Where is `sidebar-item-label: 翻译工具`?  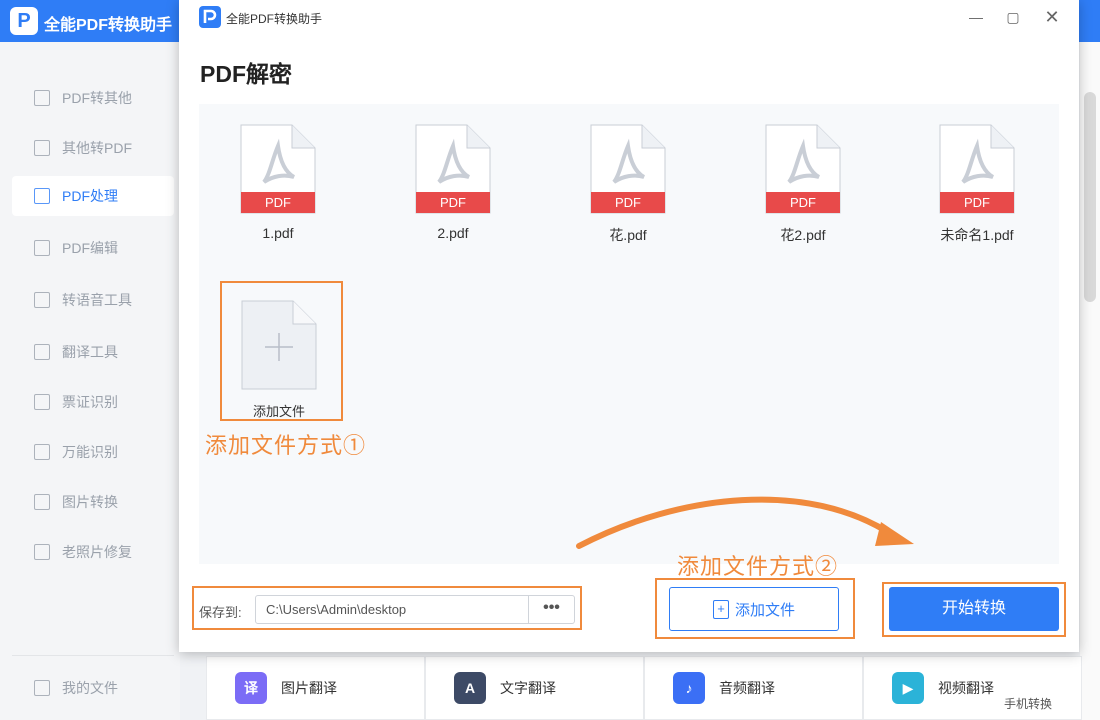 sidebar-item-label: 翻译工具 is located at coordinates (90, 352).